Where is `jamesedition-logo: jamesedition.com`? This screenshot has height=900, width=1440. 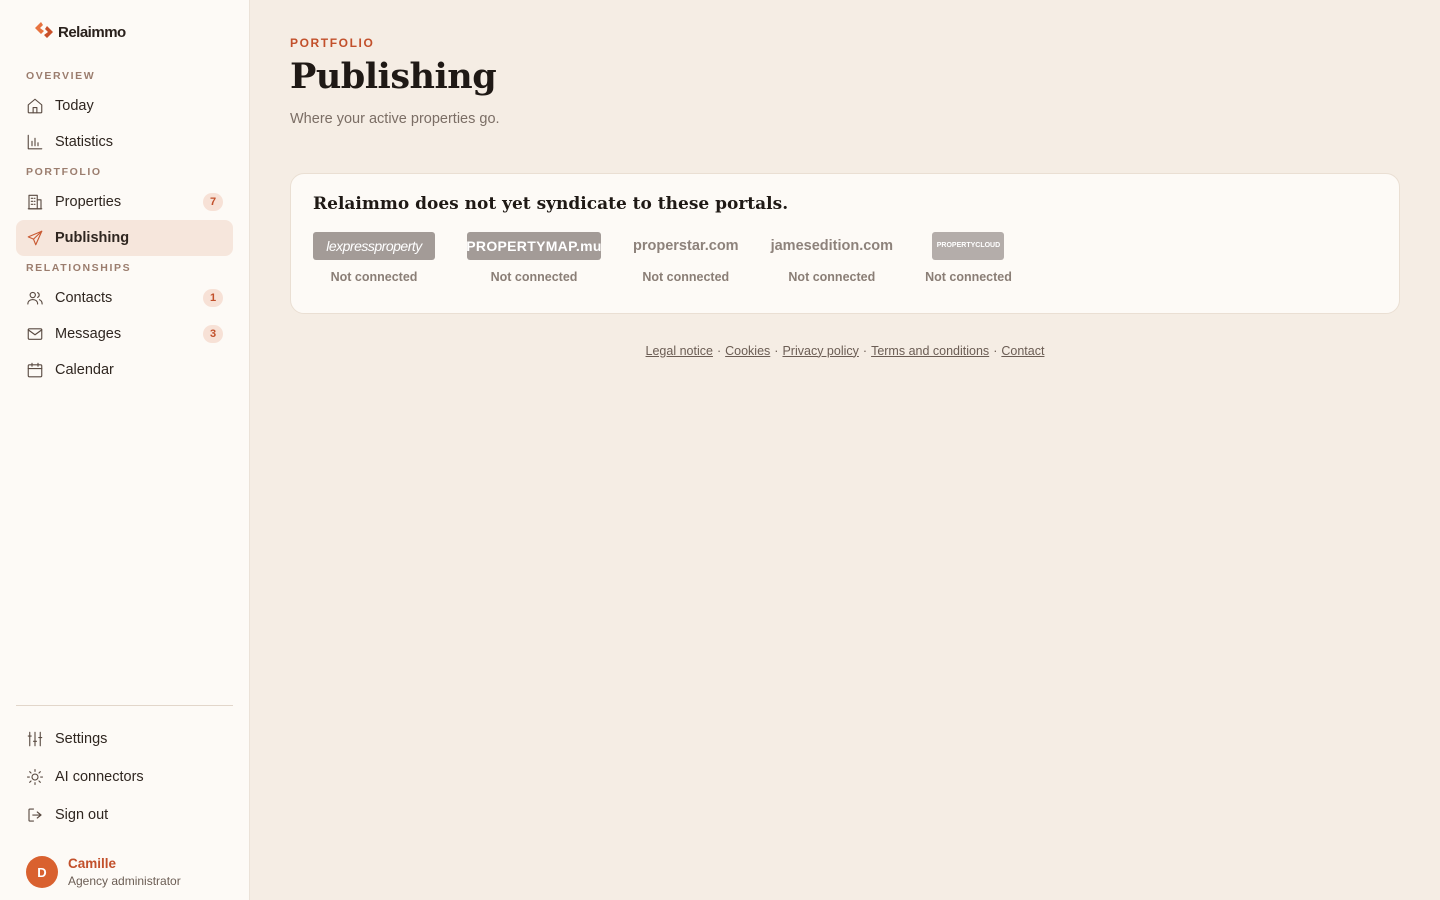
jamesedition-logo: jamesedition.com is located at coordinates (832, 245).